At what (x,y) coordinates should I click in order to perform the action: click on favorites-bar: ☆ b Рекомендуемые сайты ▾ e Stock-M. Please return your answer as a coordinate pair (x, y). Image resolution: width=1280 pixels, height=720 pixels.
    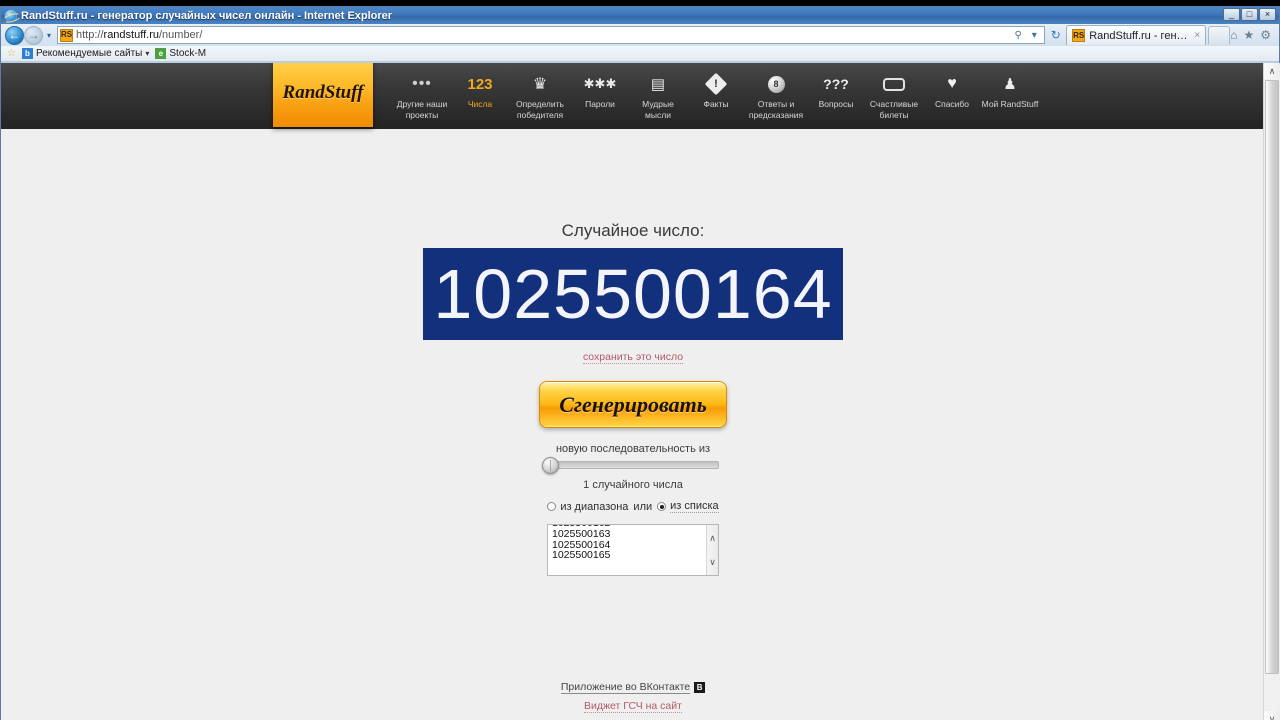
    Looking at the image, I should click on (640, 54).